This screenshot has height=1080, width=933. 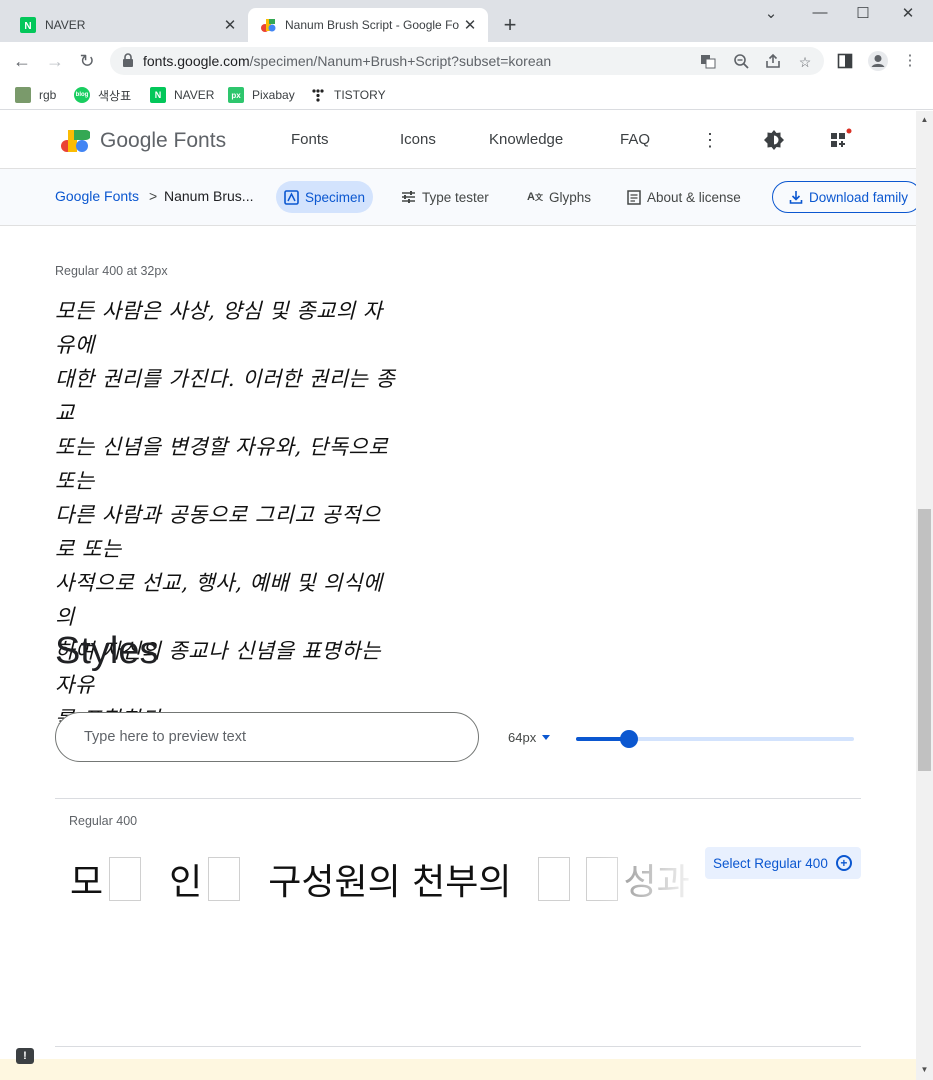 I want to click on profile-avatar-icon, so click(x=878, y=61).